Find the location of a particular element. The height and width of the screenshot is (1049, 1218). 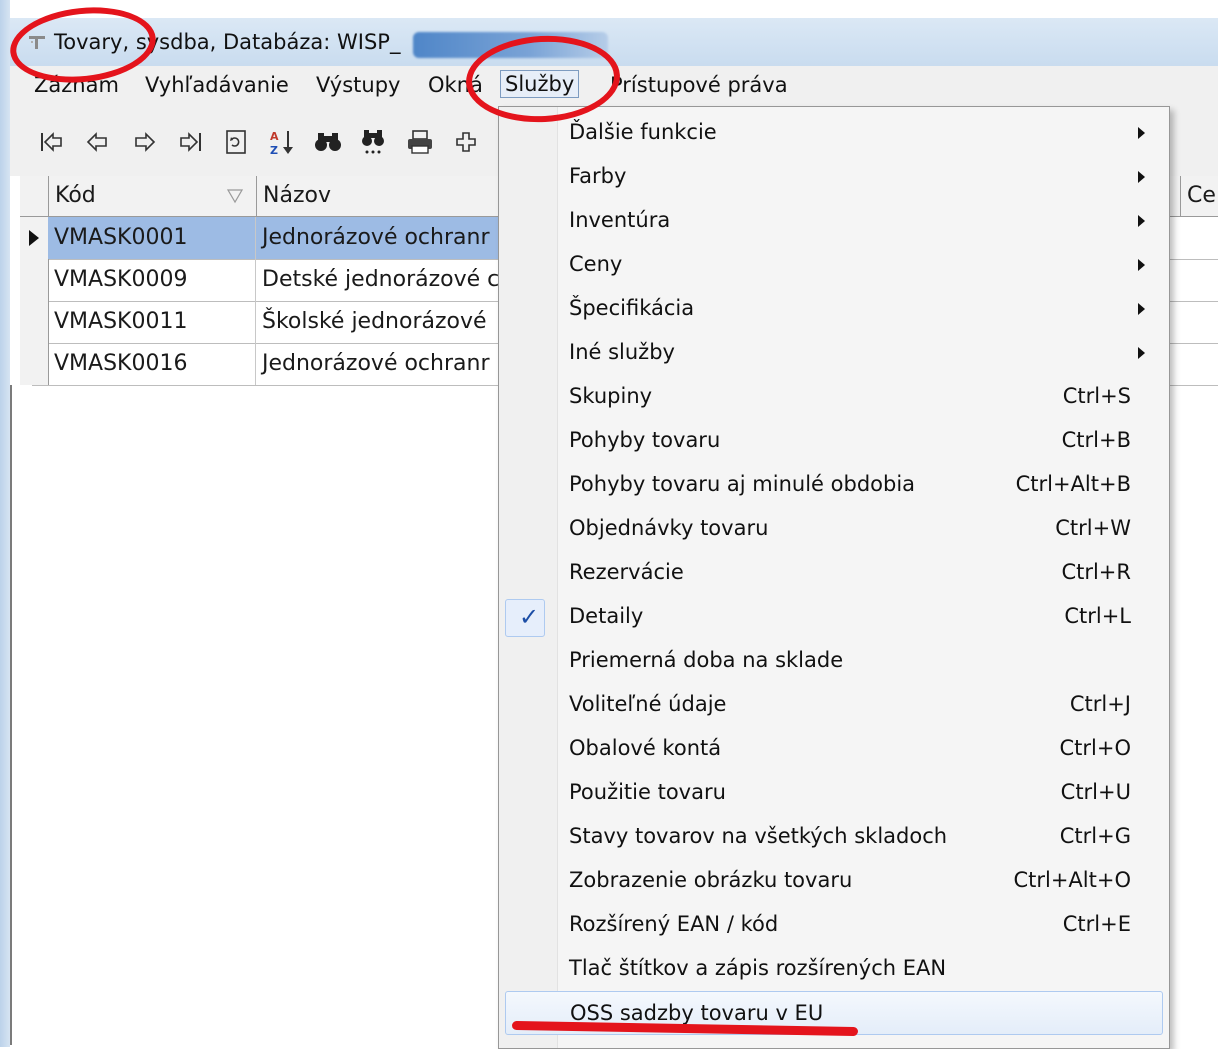

menu-item-shortcut: Ctrl+O is located at coordinates (1095, 748).